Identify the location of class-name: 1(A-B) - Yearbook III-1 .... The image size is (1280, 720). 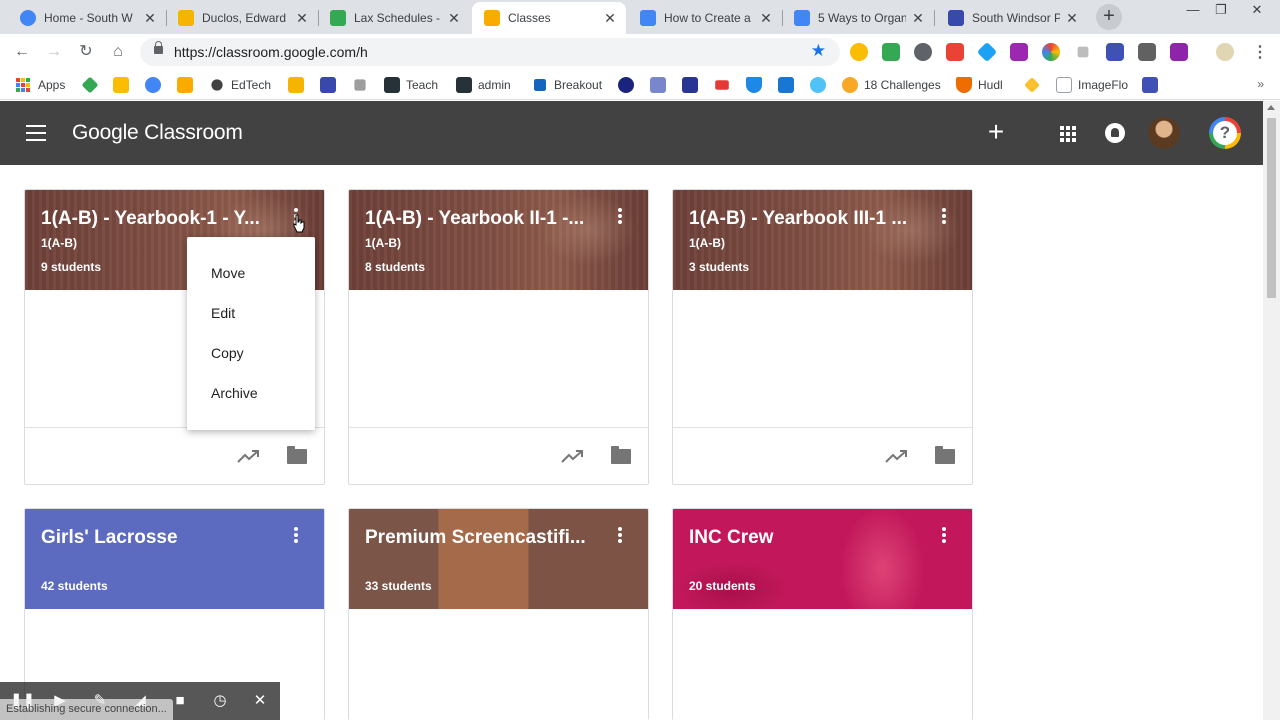
(805, 219).